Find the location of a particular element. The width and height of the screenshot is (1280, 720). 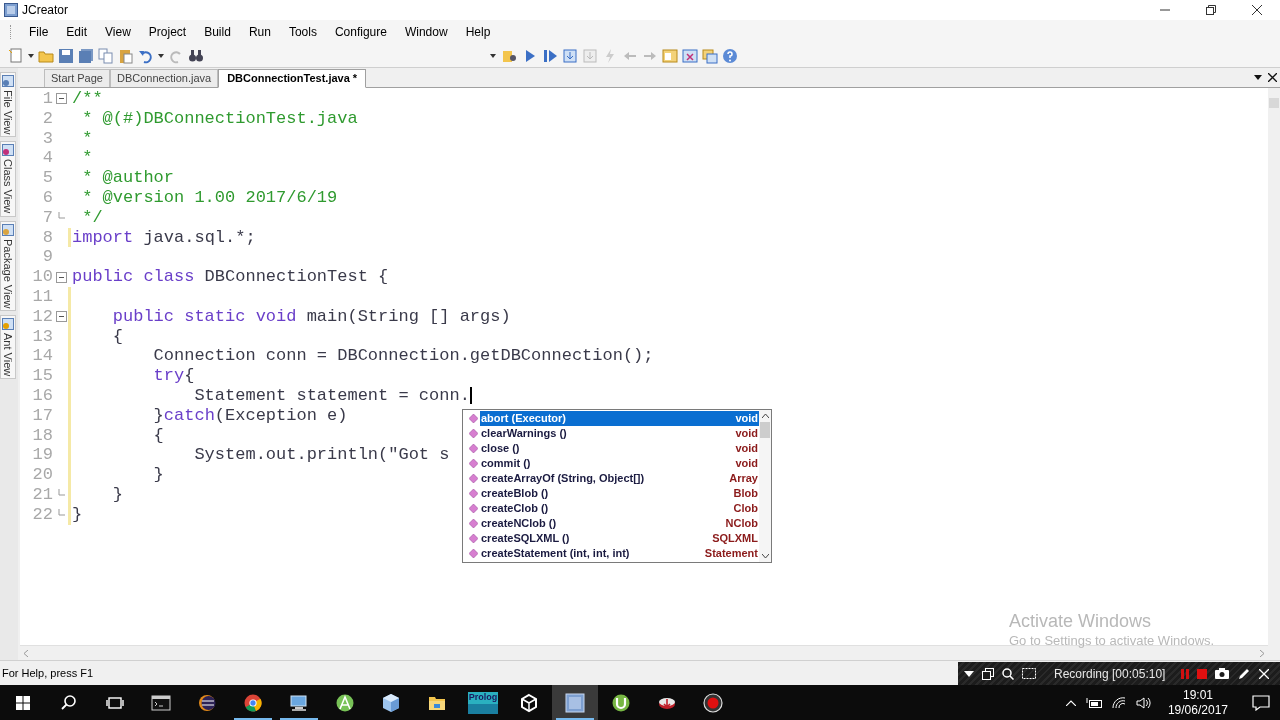

completion-item: createSQLXML () SQLXML is located at coordinates (619, 538).